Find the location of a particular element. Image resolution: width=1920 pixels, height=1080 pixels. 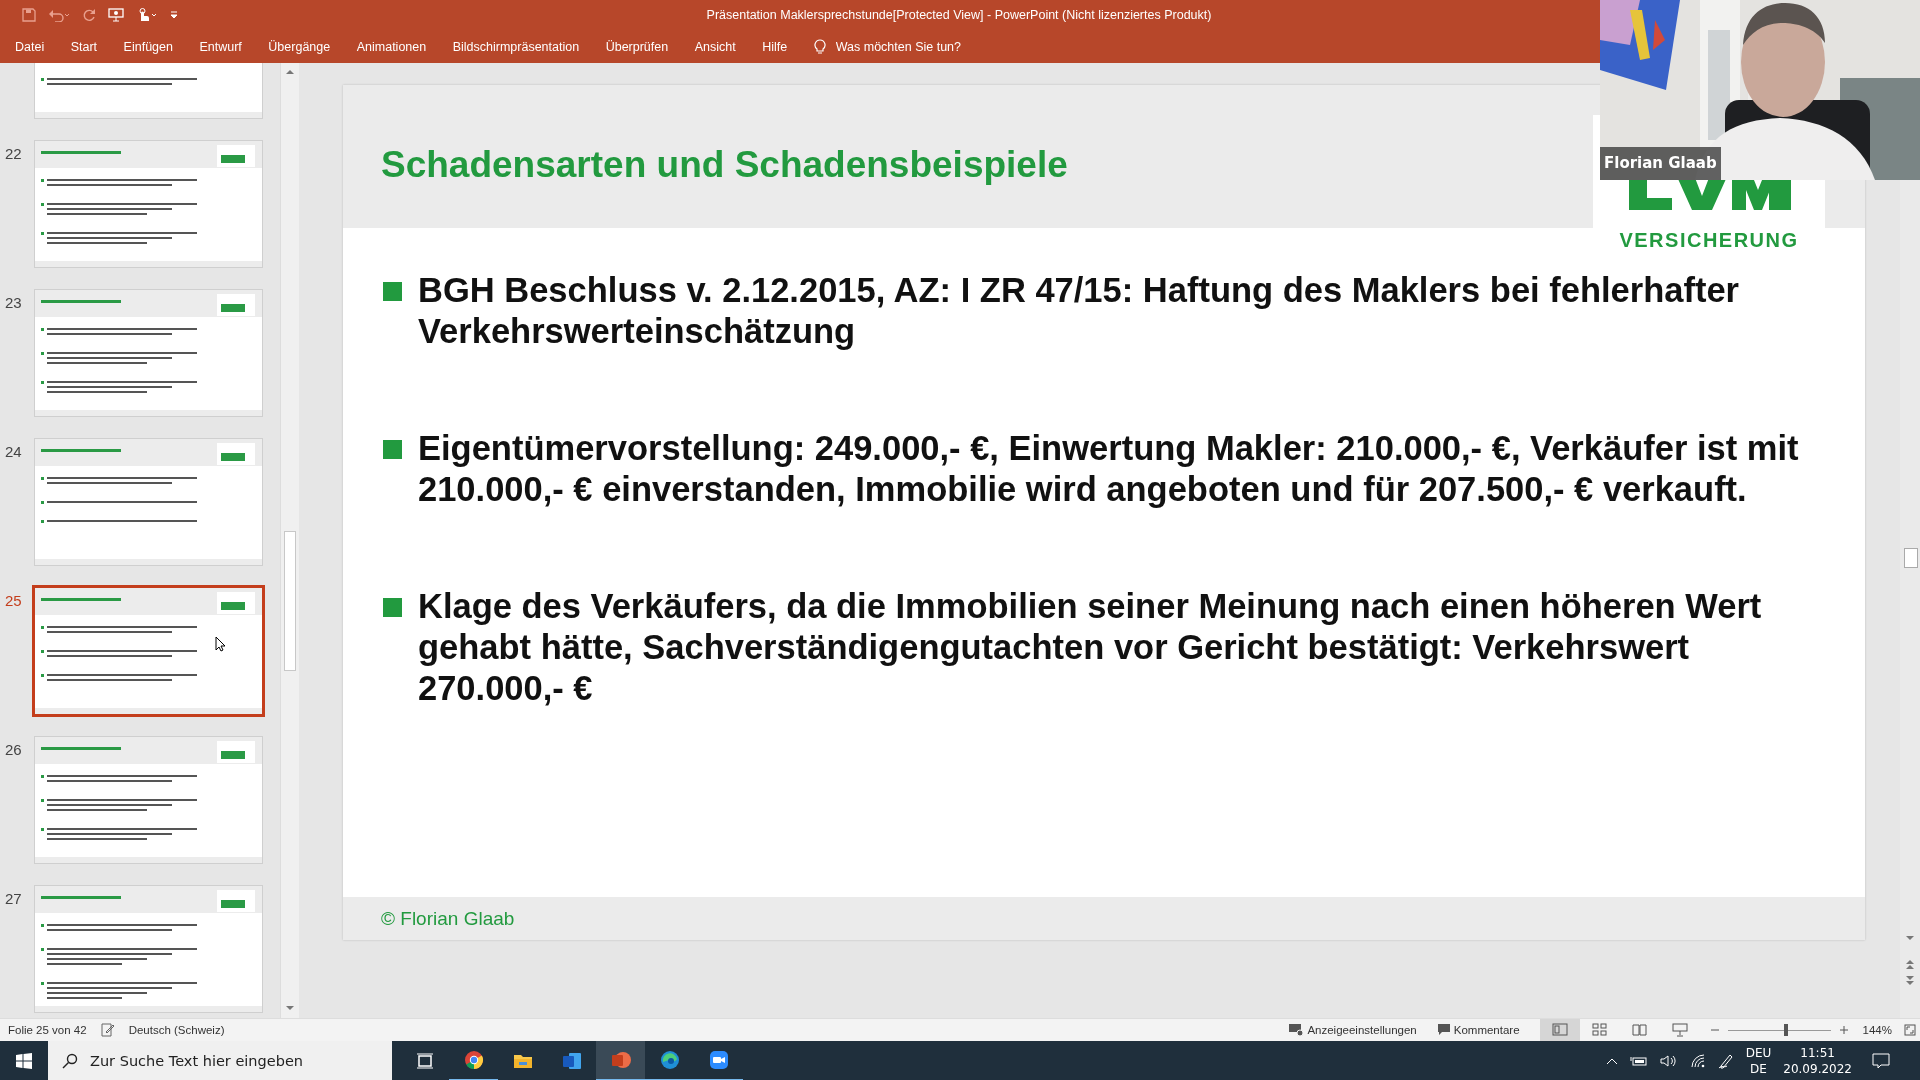

slide-number: 26 is located at coordinates (13, 749).